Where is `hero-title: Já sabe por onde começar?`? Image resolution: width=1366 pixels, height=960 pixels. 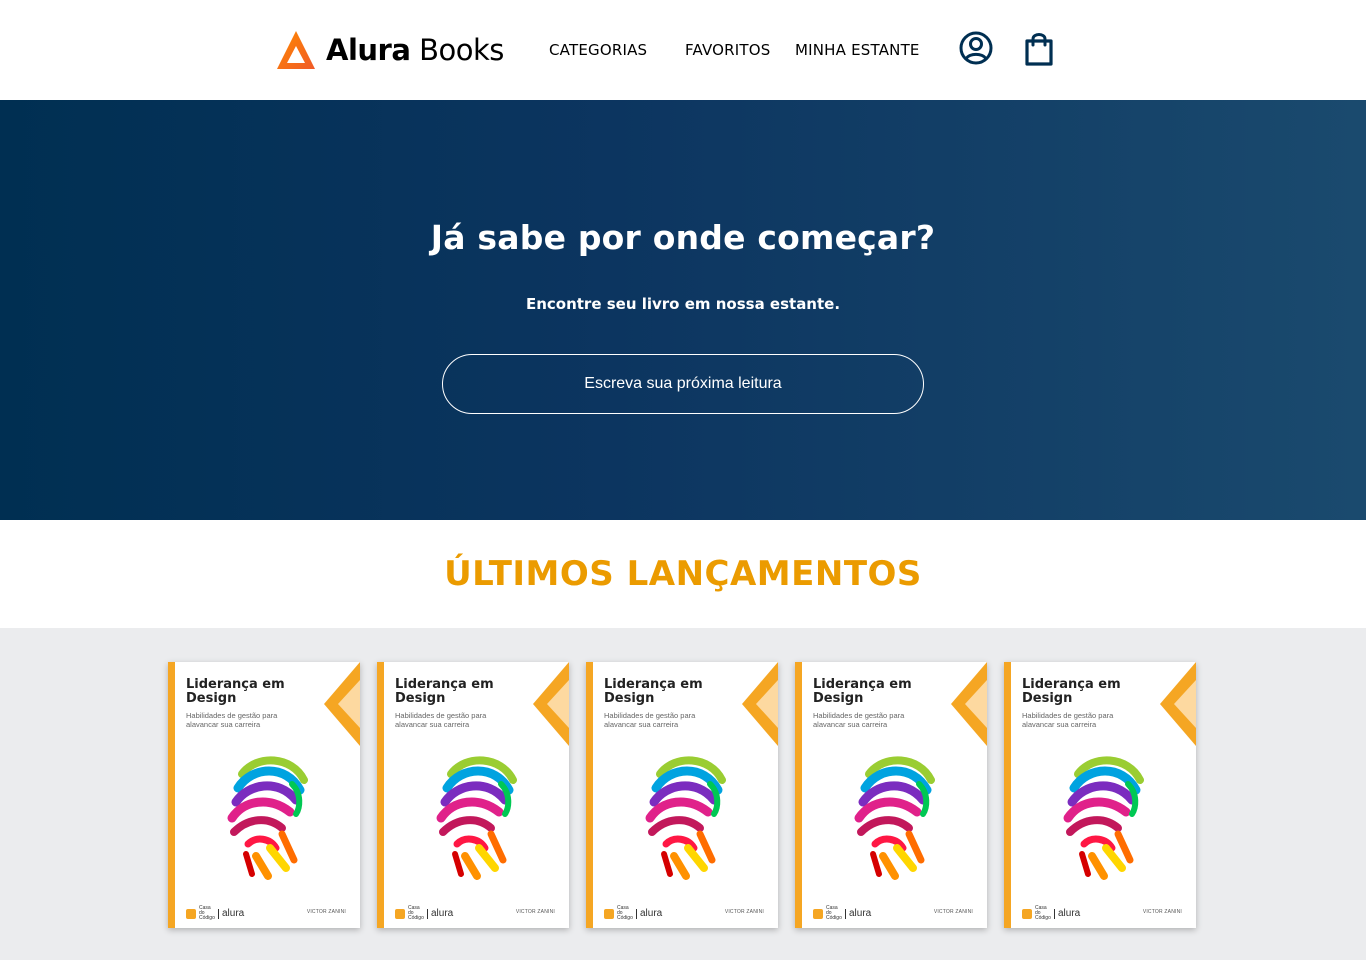 hero-title: Já sabe por onde começar? is located at coordinates (683, 237).